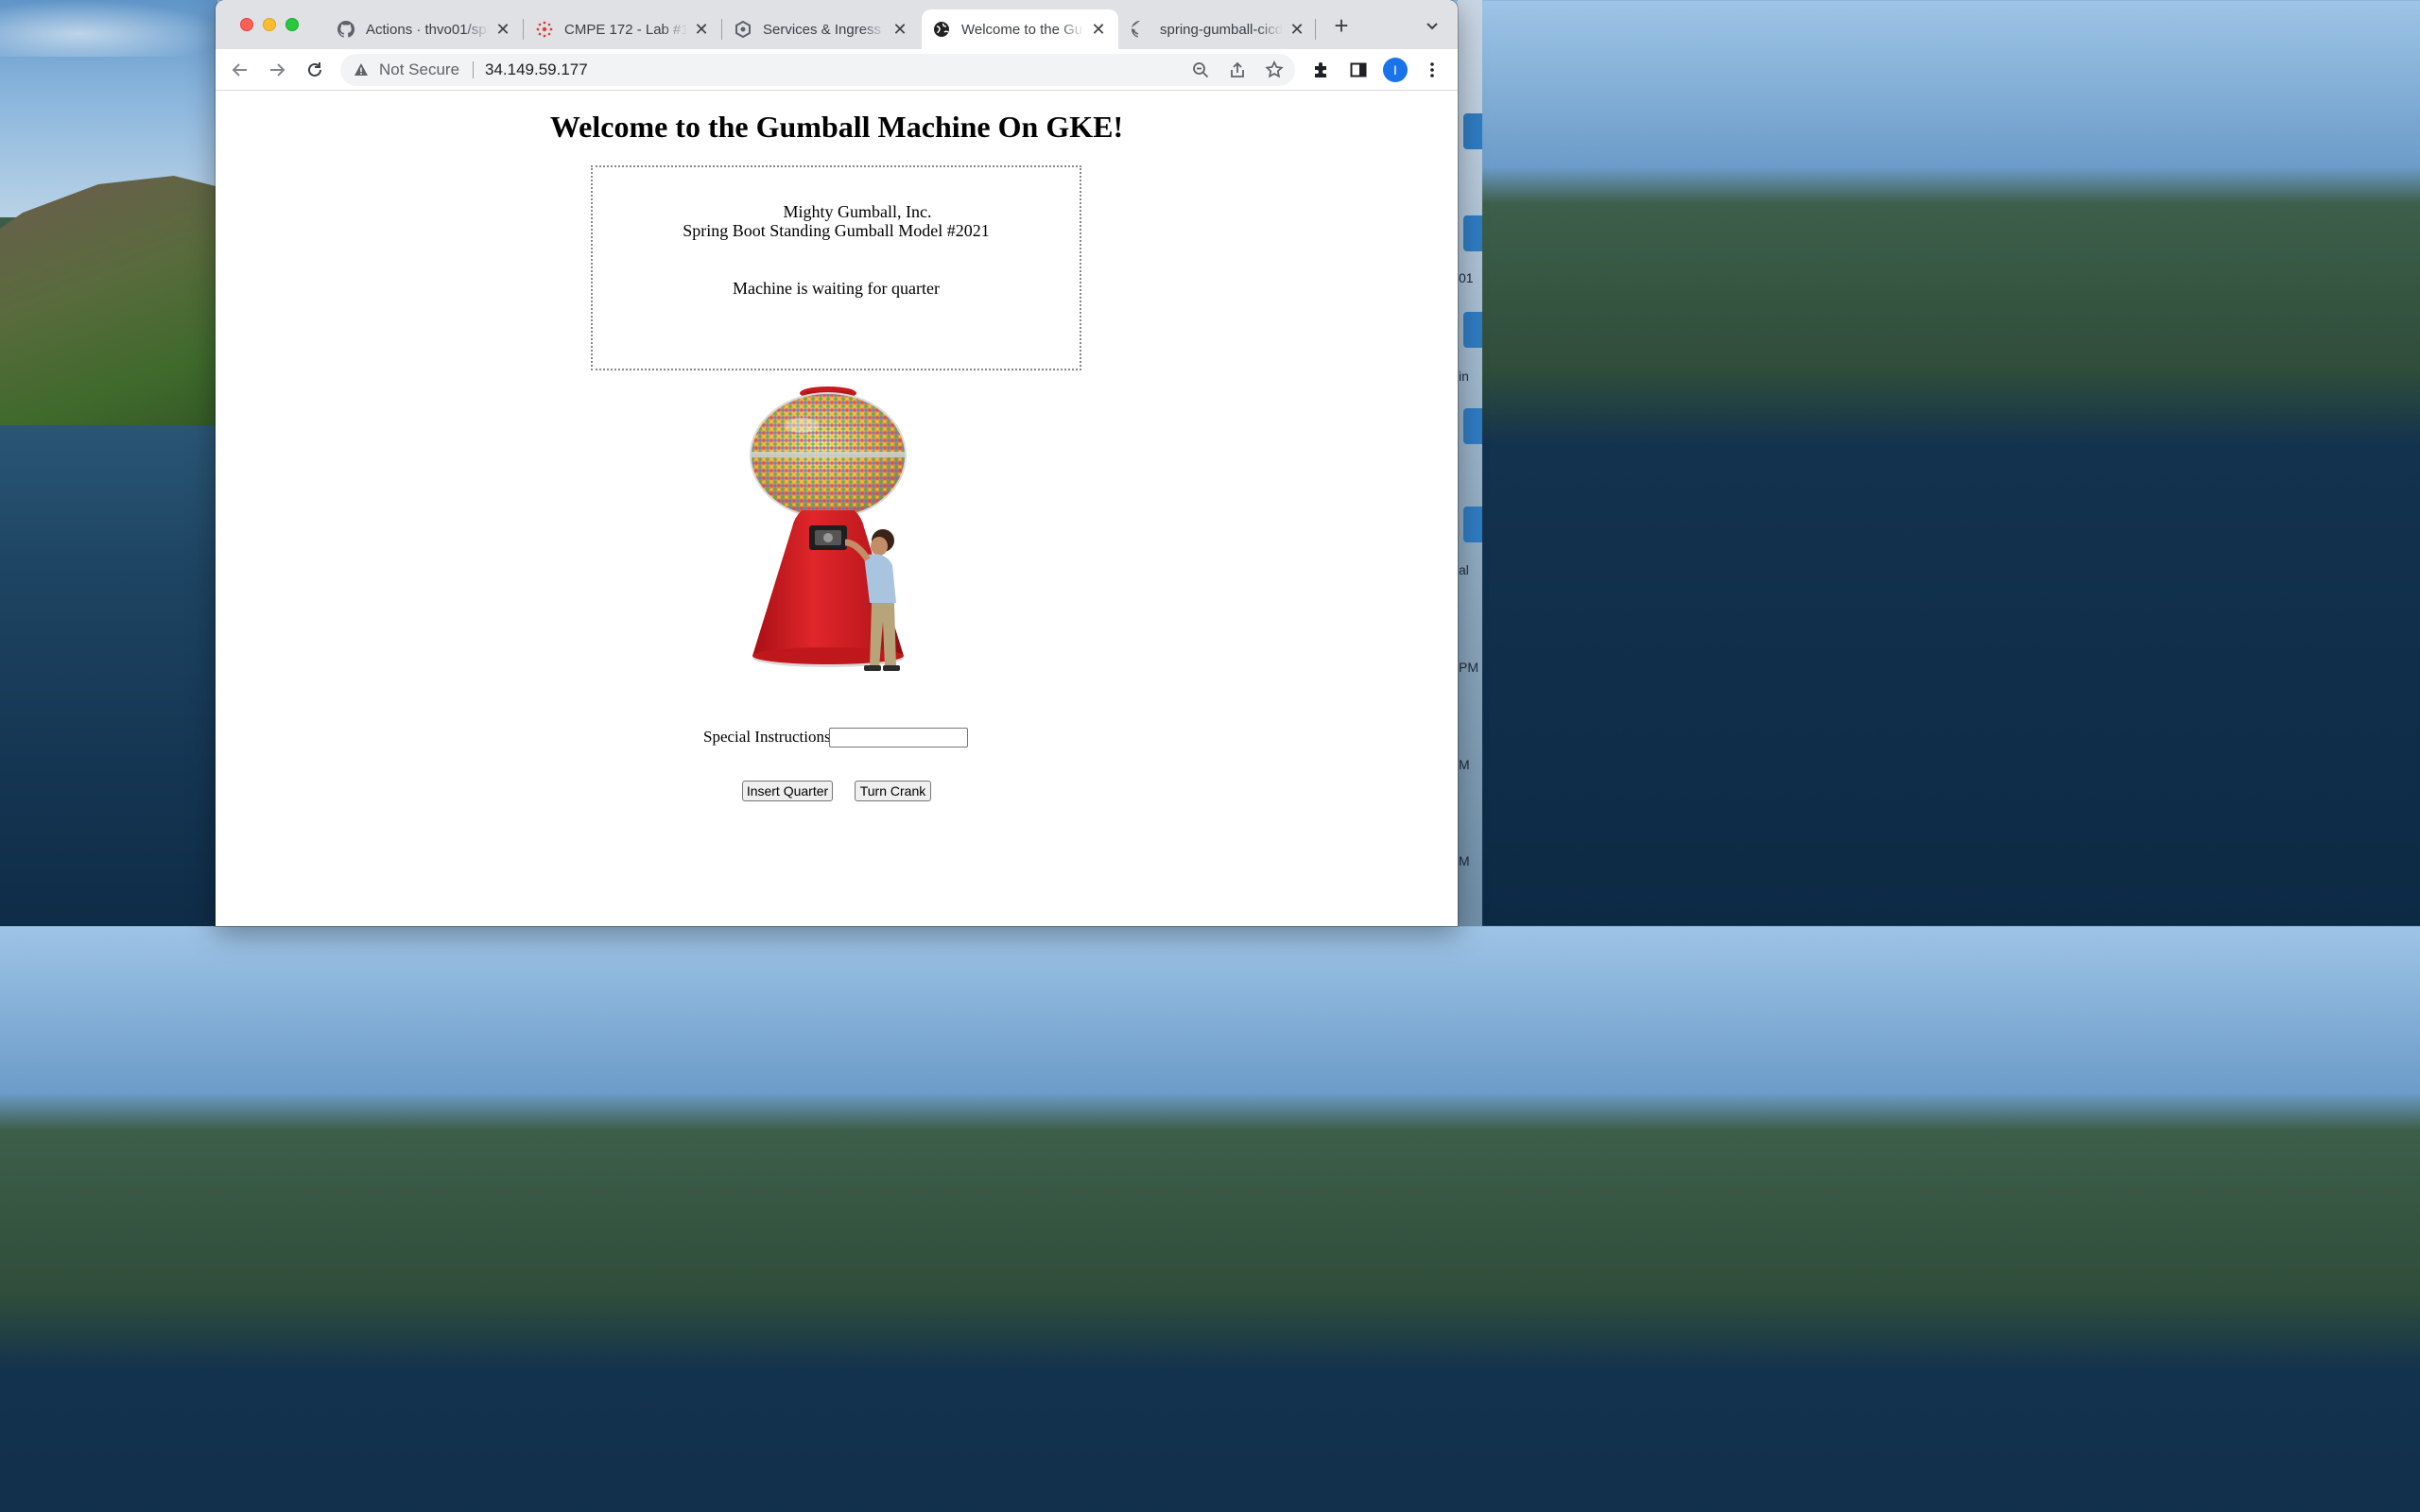  I want to click on reload-icon, so click(314, 69).